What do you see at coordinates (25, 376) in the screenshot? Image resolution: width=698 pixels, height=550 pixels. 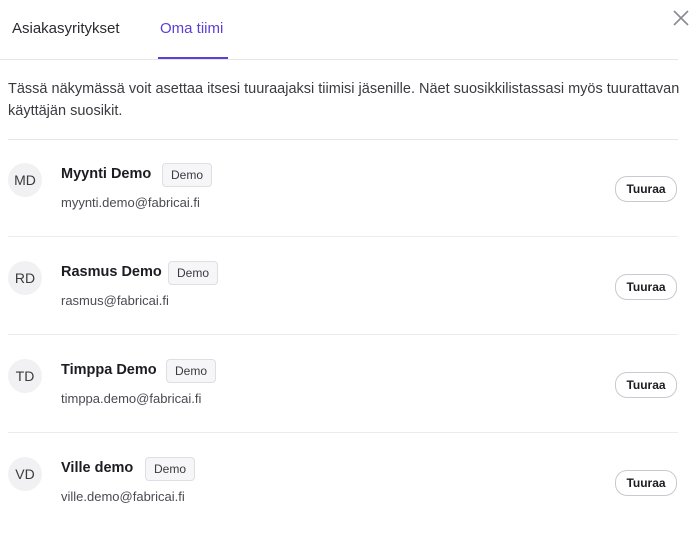 I see `avatar: TD` at bounding box center [25, 376].